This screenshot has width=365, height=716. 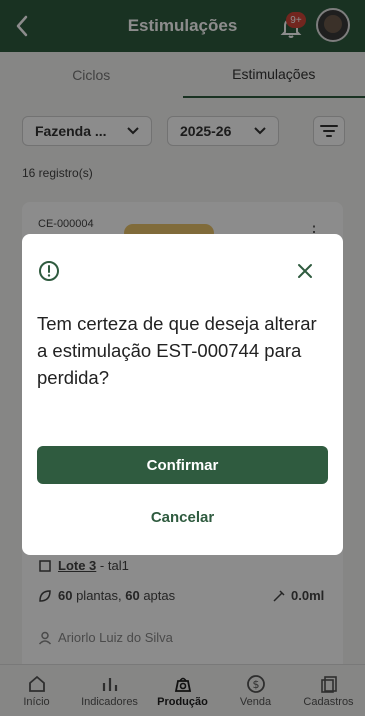 I want to click on cancel-button: Cancelar, so click(x=182, y=517).